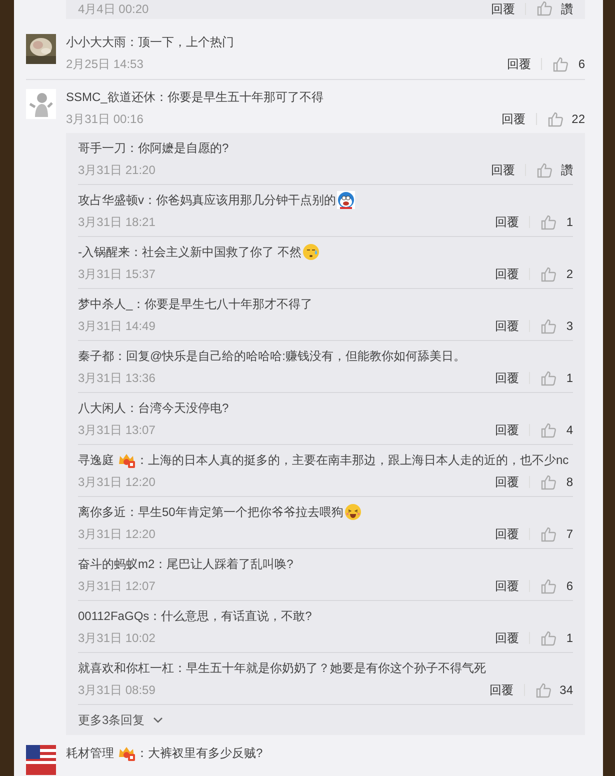  Describe the element at coordinates (96, 460) in the screenshot. I see `user-name: 寻逸庭` at that location.